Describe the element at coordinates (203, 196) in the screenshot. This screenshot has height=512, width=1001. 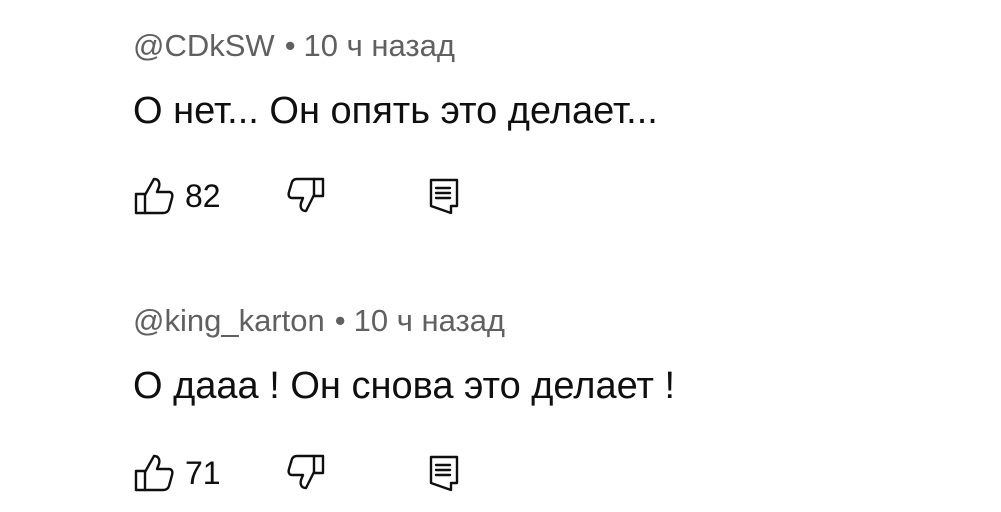
I see `like-count: 82` at that location.